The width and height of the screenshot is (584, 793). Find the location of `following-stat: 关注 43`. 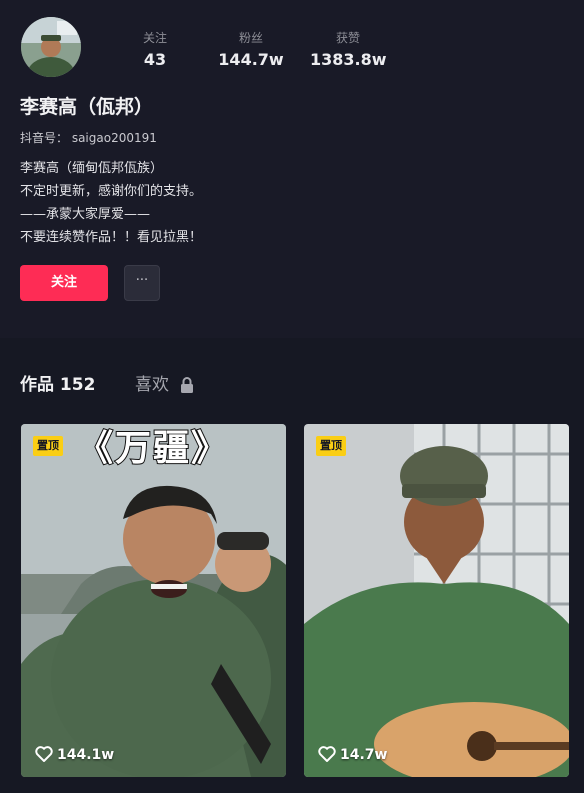

following-stat: 关注 43 is located at coordinates (155, 50).